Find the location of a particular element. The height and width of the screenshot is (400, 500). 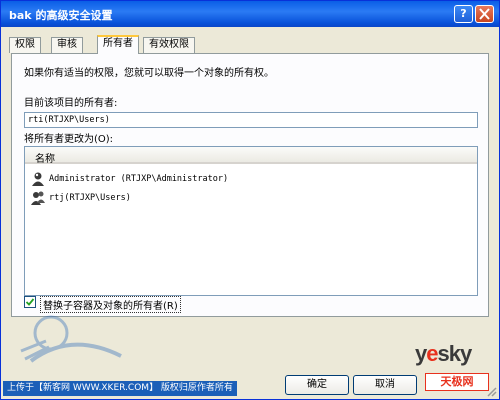

cancel-button: 取消 is located at coordinates (385, 385).